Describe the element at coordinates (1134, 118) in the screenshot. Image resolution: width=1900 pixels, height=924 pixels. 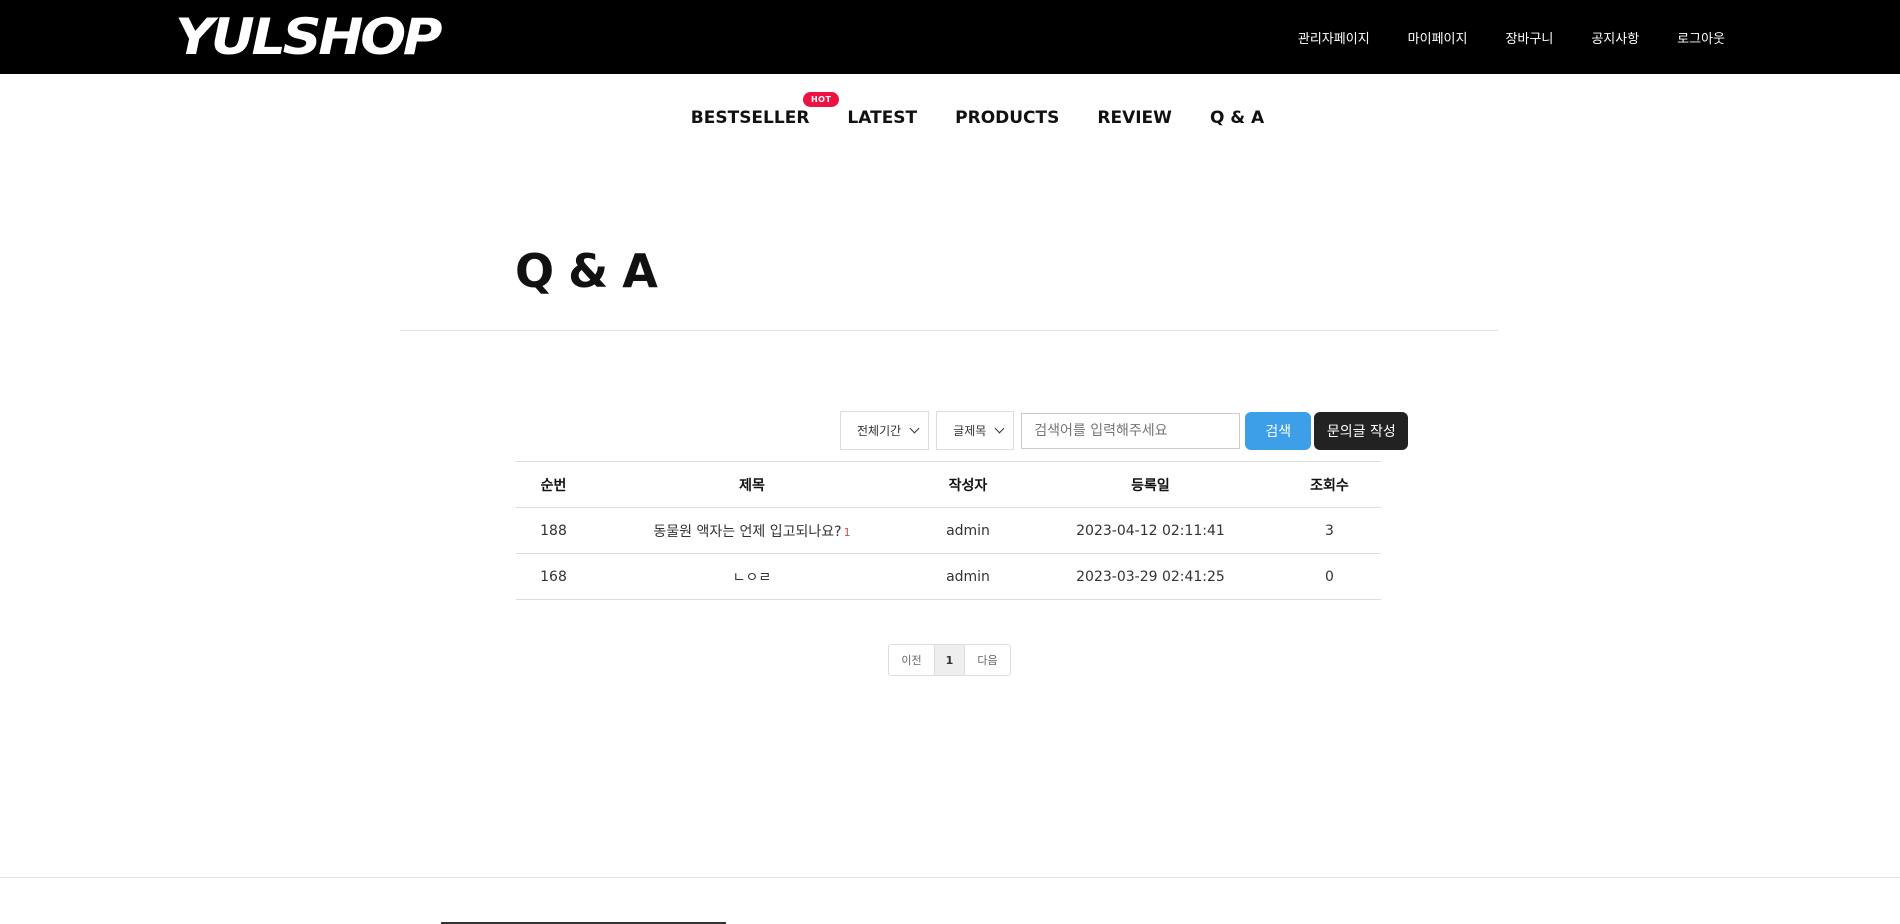
I see `nav-item-review: REVIEW` at that location.